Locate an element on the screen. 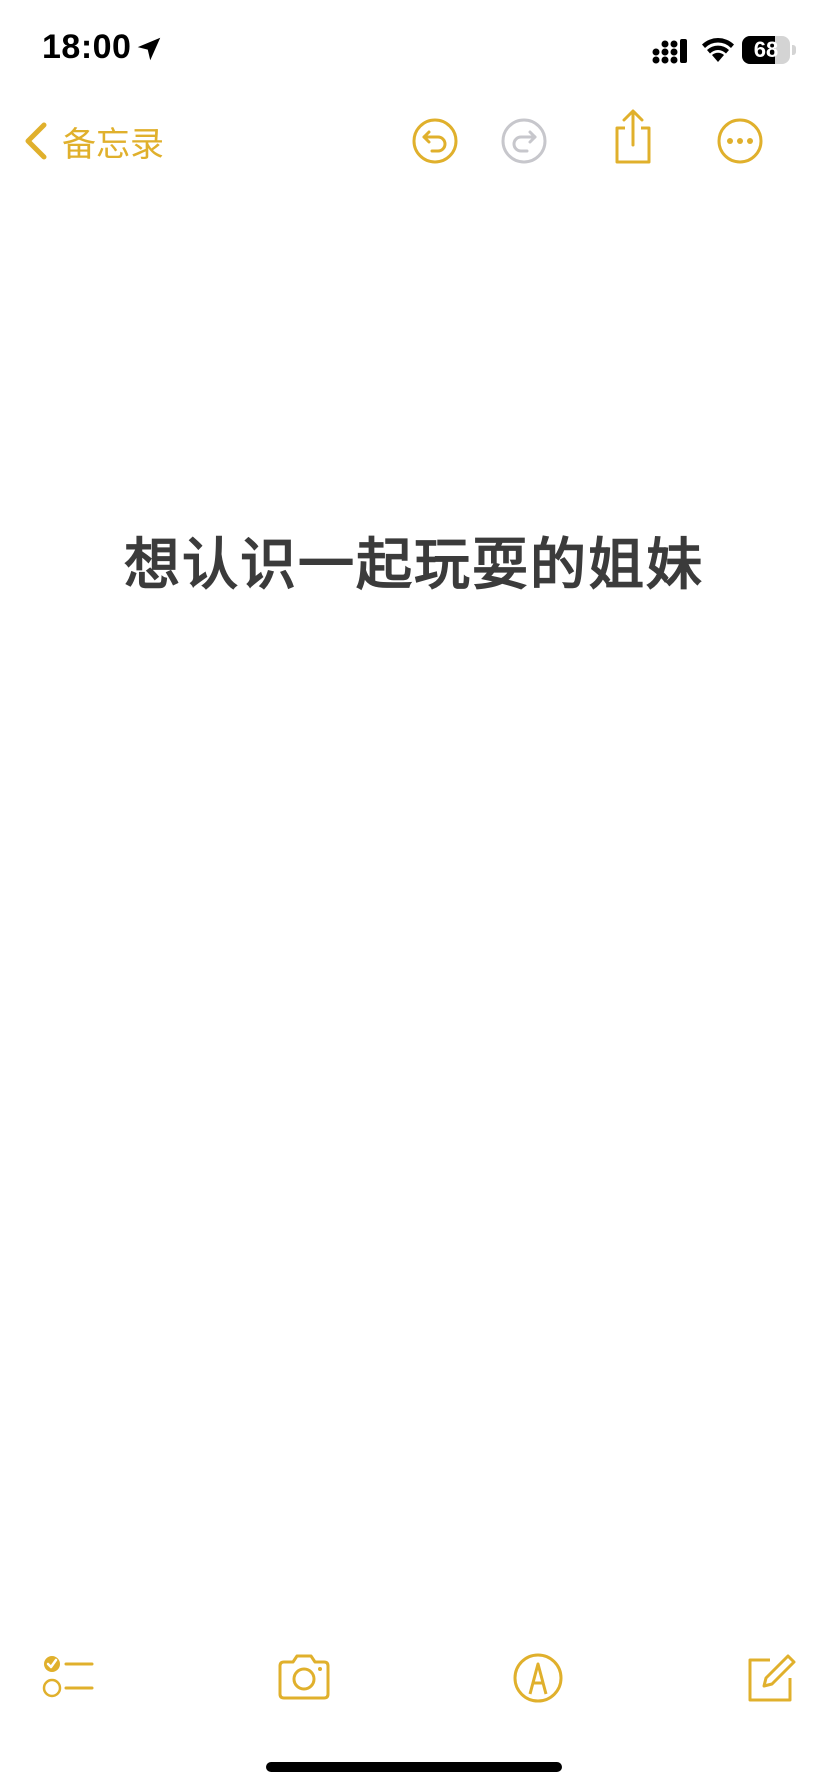  battery-icon: 68 is located at coordinates (769, 50).